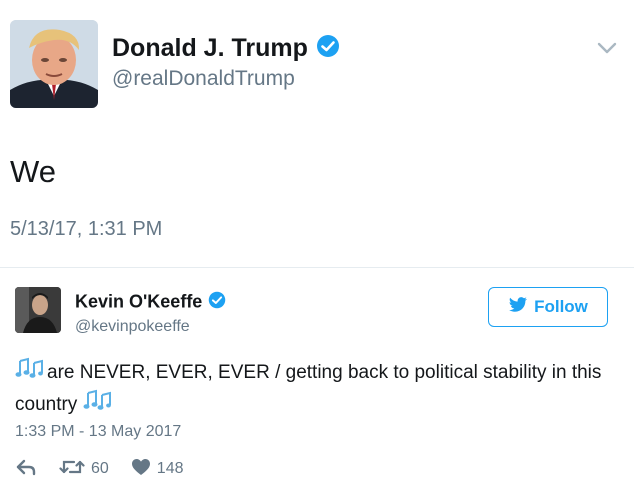 The width and height of the screenshot is (634, 487). Describe the element at coordinates (100, 468) in the screenshot. I see `retweet-count: 60` at that location.